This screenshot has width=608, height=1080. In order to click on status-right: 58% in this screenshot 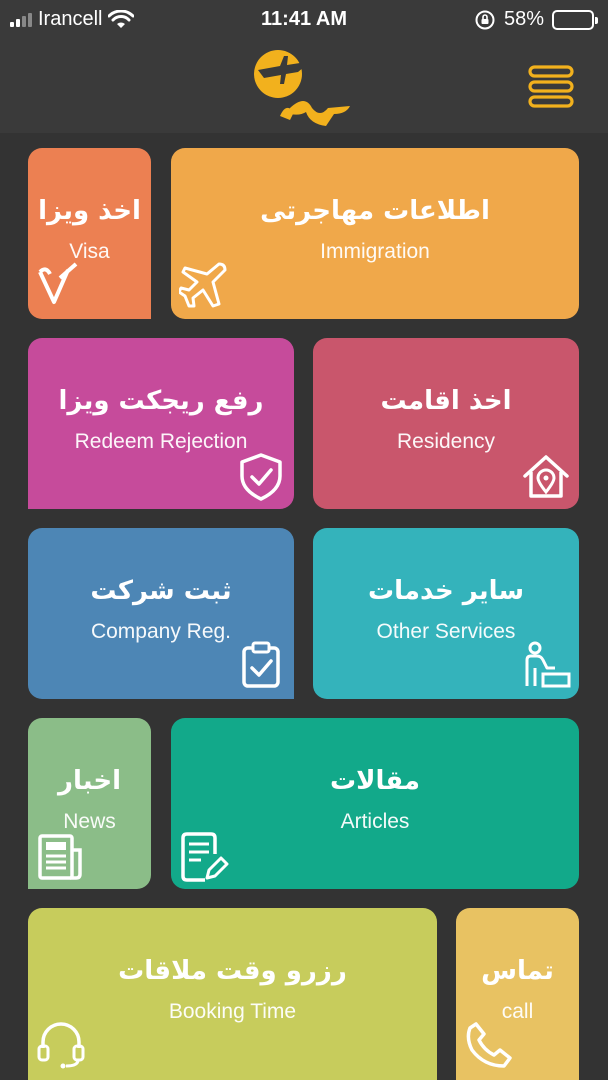, I will do `click(536, 19)`.